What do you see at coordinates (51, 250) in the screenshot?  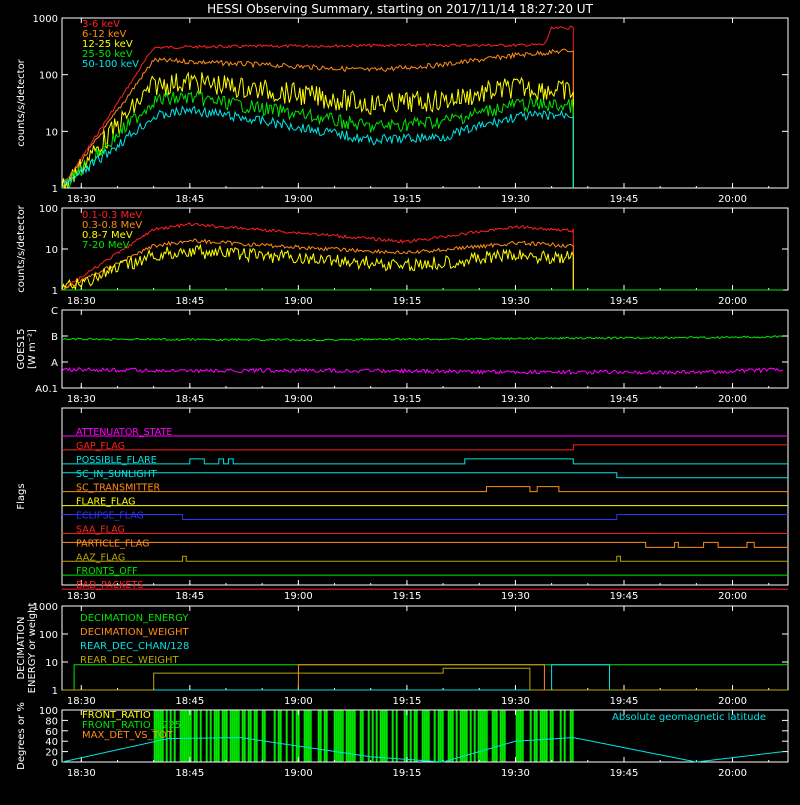 I see `gamma-ytick-label: 10` at bounding box center [51, 250].